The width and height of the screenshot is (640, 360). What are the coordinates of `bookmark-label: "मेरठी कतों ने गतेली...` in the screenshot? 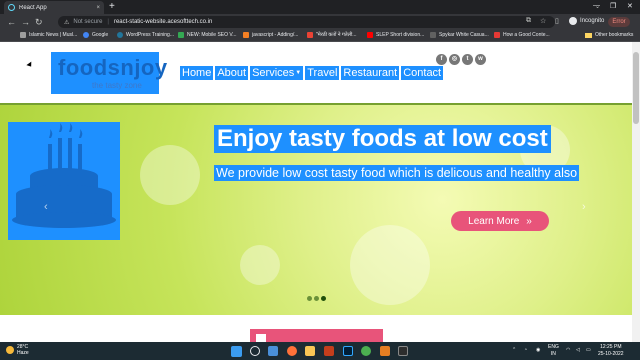 It's located at (336, 35).